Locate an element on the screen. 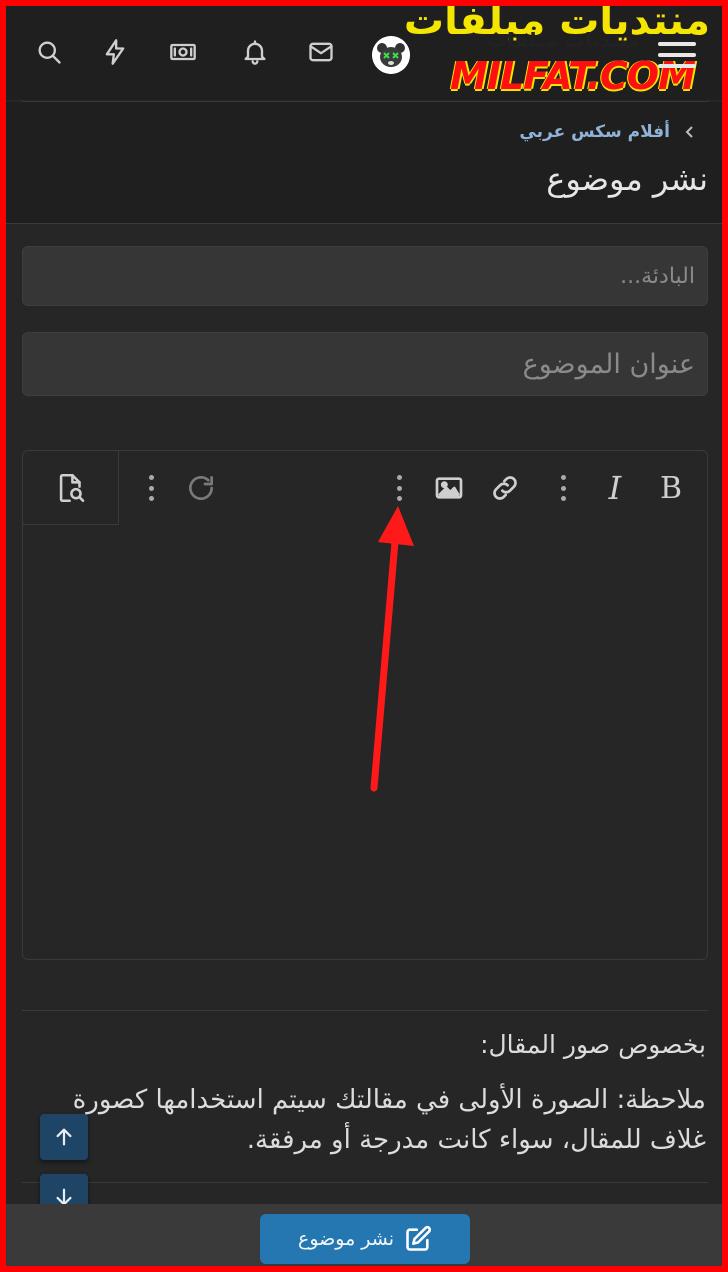 Image resolution: width=728 pixels, height=1272 pixels. breadcrumb: أفلام سكس عربي is located at coordinates (609, 132).